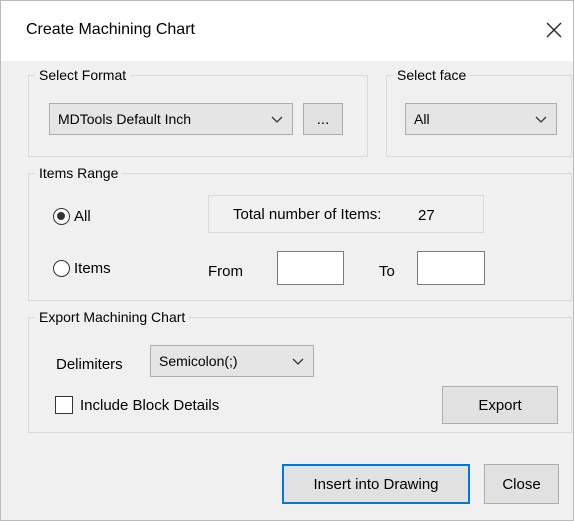 This screenshot has height=521, width=574. Describe the element at coordinates (307, 214) in the screenshot. I see `total-items-label: Total number of Items:` at that location.